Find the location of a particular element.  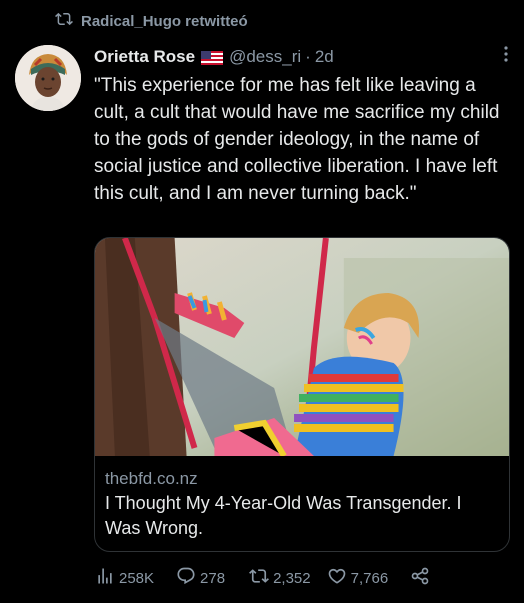

retweet-button: 2,352 is located at coordinates (280, 578).